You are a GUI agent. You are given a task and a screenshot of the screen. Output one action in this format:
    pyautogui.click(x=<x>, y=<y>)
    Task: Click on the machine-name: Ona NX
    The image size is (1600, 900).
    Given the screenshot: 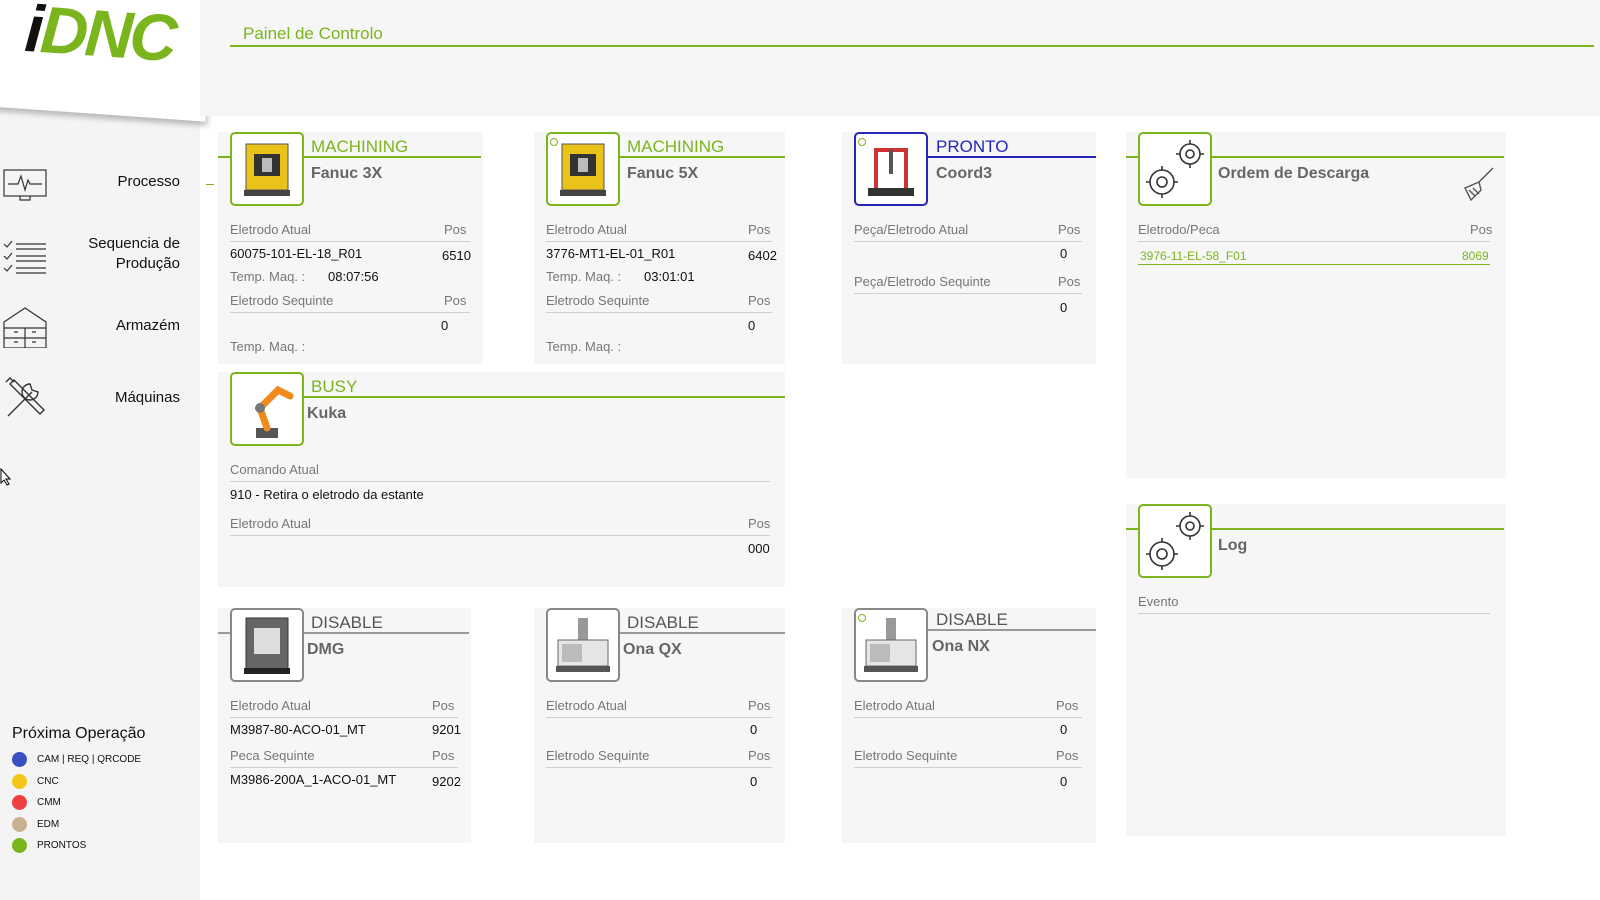 What is the action you would take?
    pyautogui.click(x=961, y=646)
    